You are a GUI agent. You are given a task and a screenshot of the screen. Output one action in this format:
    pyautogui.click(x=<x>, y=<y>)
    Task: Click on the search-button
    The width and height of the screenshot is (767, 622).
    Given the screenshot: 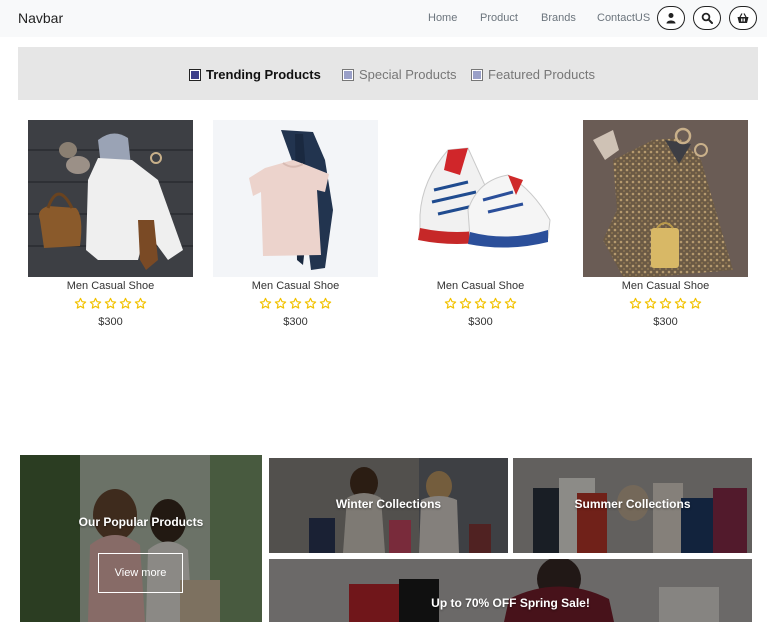 What is the action you would take?
    pyautogui.click(x=707, y=18)
    